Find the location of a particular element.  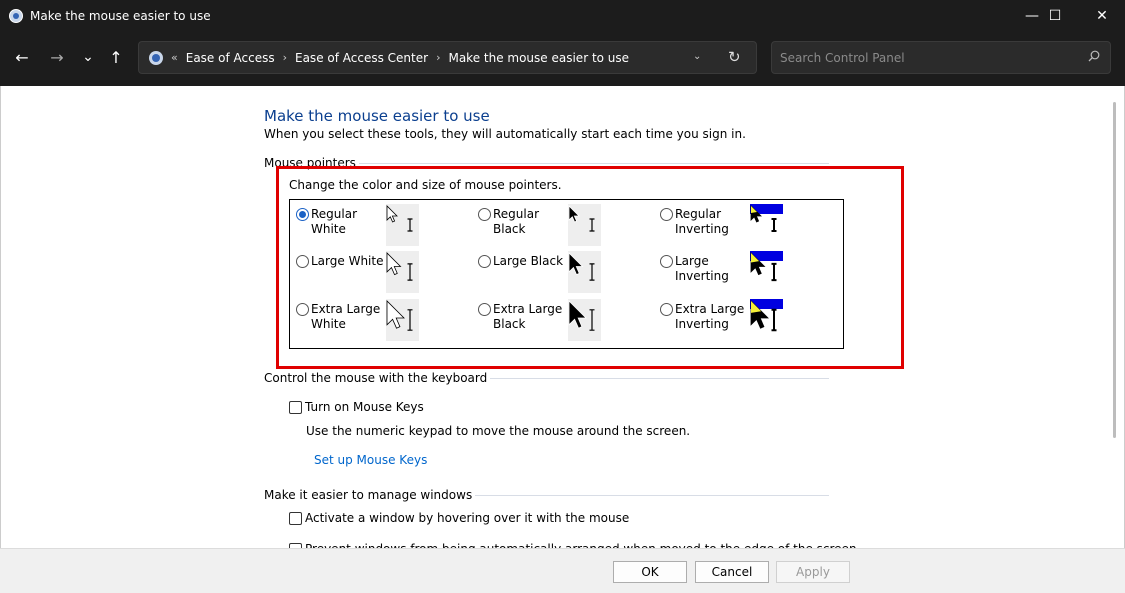

apply-button: Apply is located at coordinates (813, 572).